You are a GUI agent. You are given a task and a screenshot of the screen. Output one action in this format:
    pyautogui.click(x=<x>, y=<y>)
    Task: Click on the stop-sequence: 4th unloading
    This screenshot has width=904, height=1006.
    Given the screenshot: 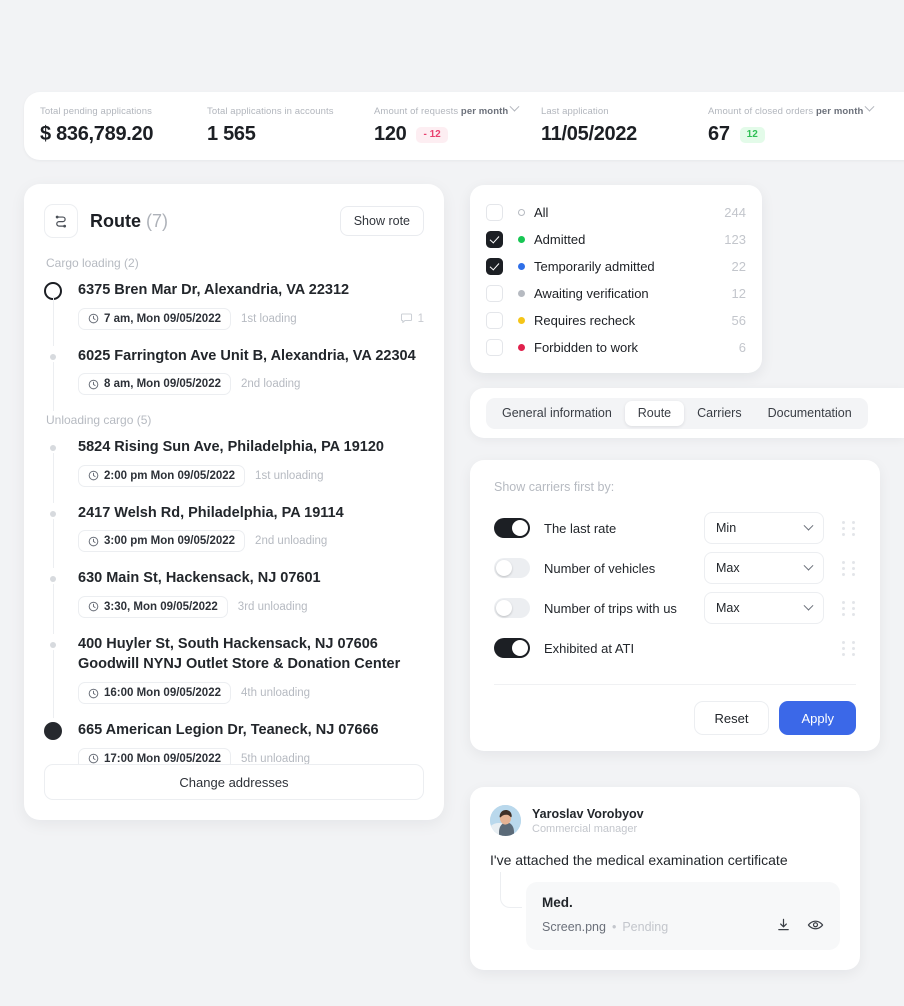 What is the action you would take?
    pyautogui.click(x=276, y=693)
    